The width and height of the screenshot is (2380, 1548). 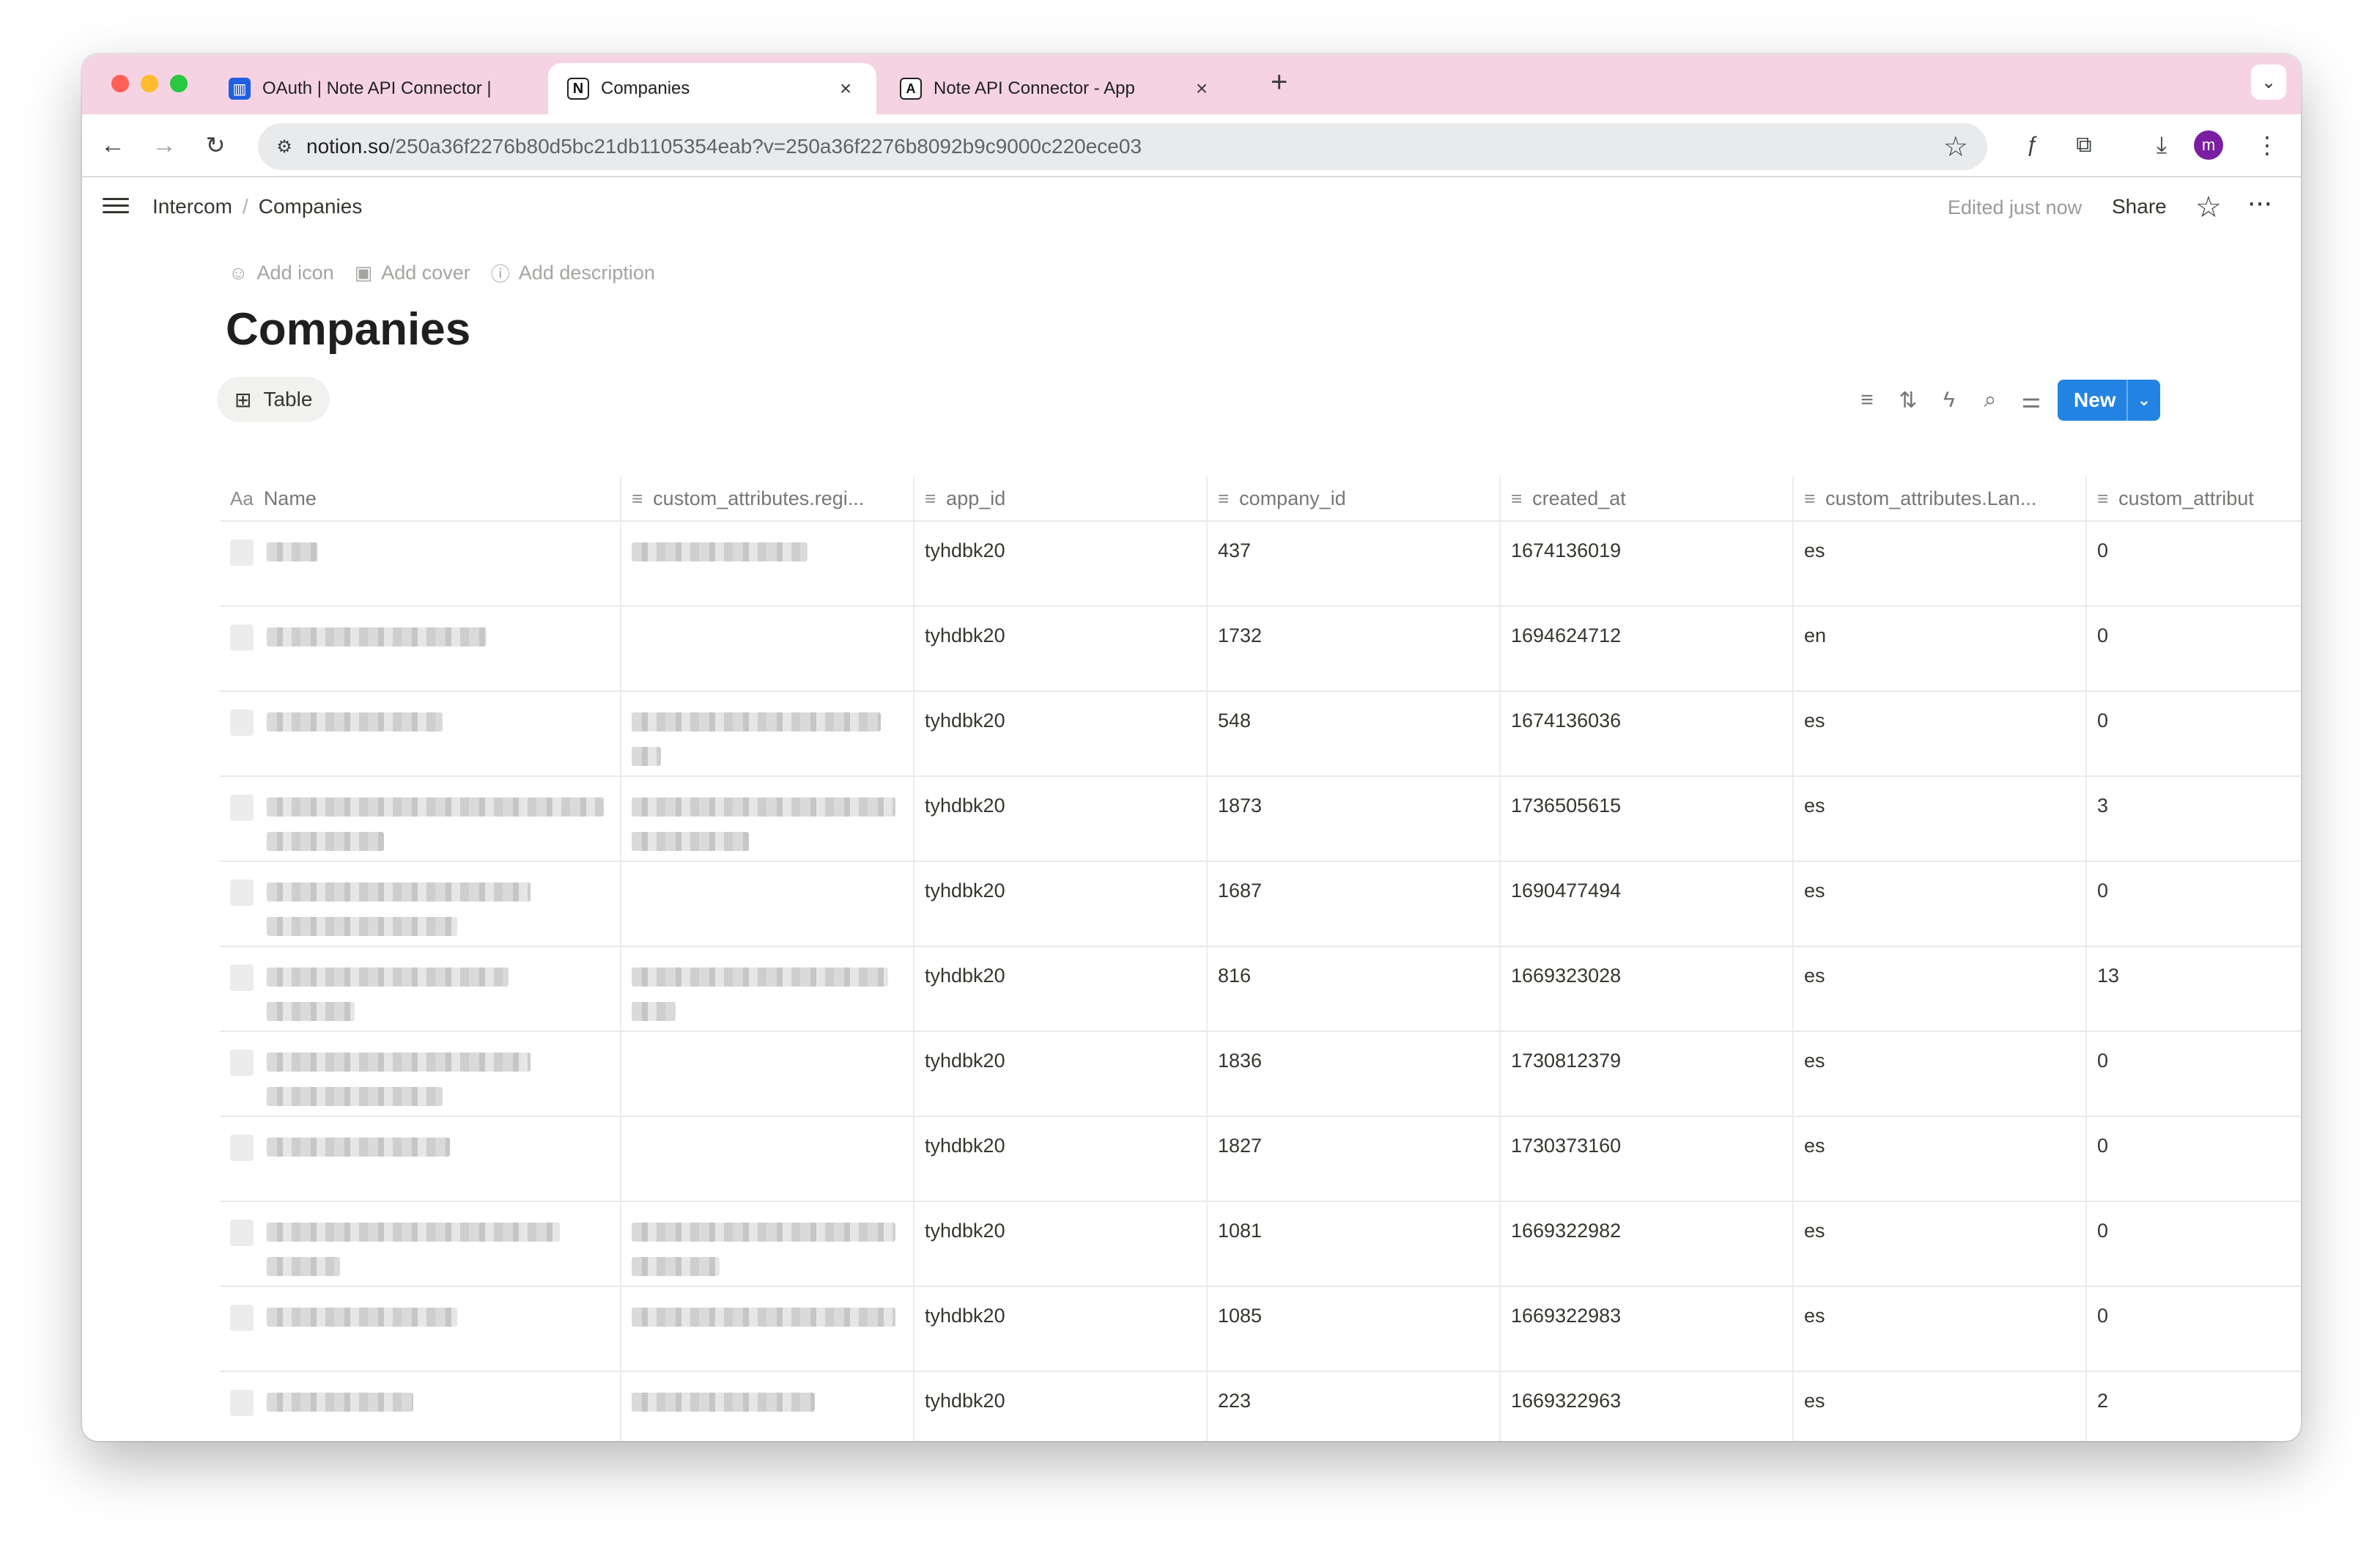 What do you see at coordinates (1647, 989) in the screenshot?
I see `cell-created-at: 1669323028` at bounding box center [1647, 989].